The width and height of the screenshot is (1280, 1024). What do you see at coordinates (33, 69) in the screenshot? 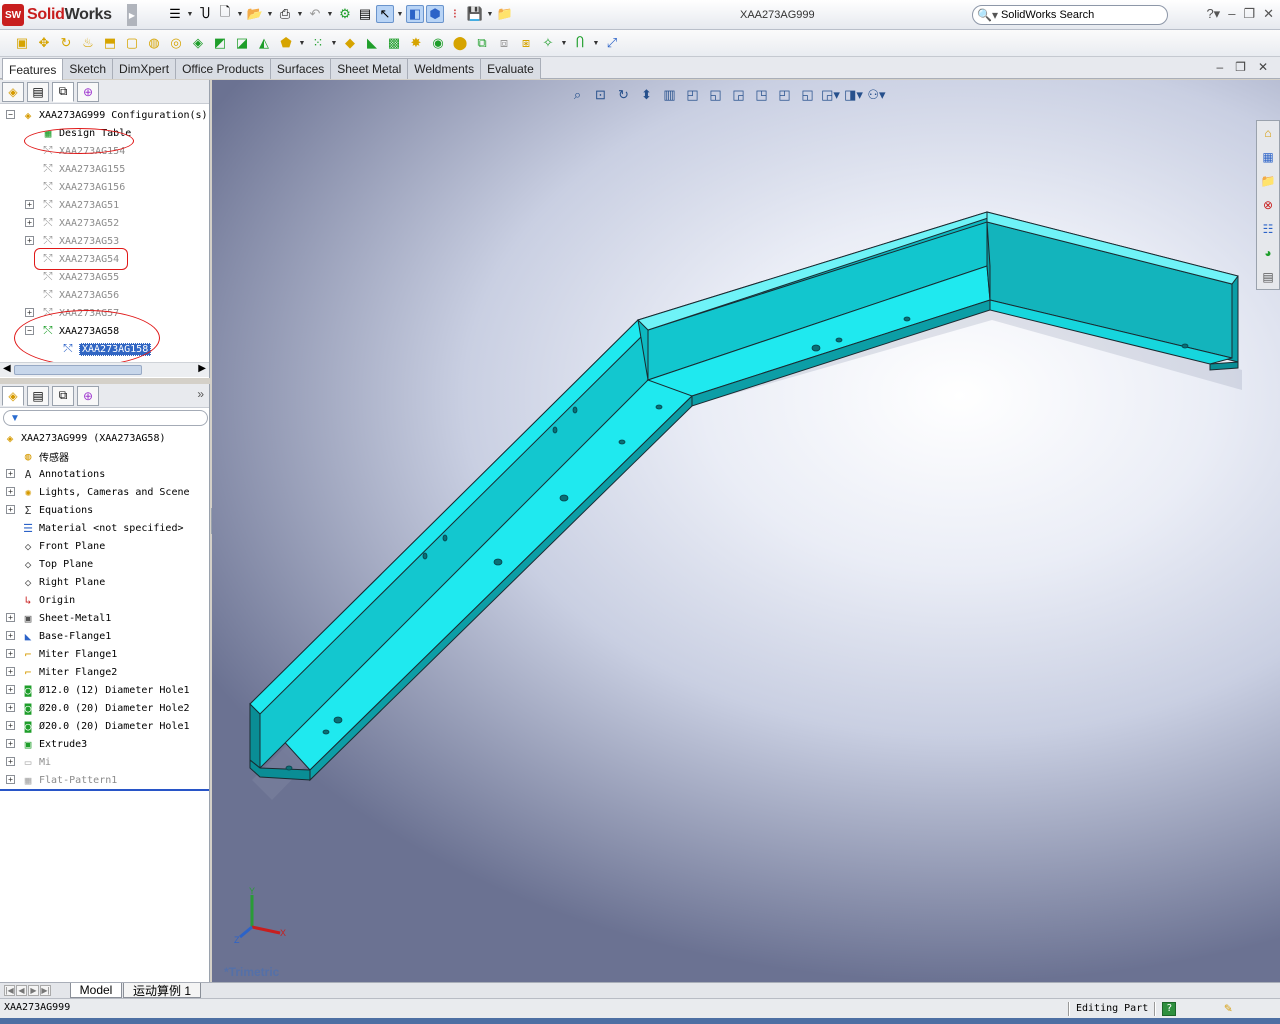
I see `tab-features: Features` at bounding box center [33, 69].